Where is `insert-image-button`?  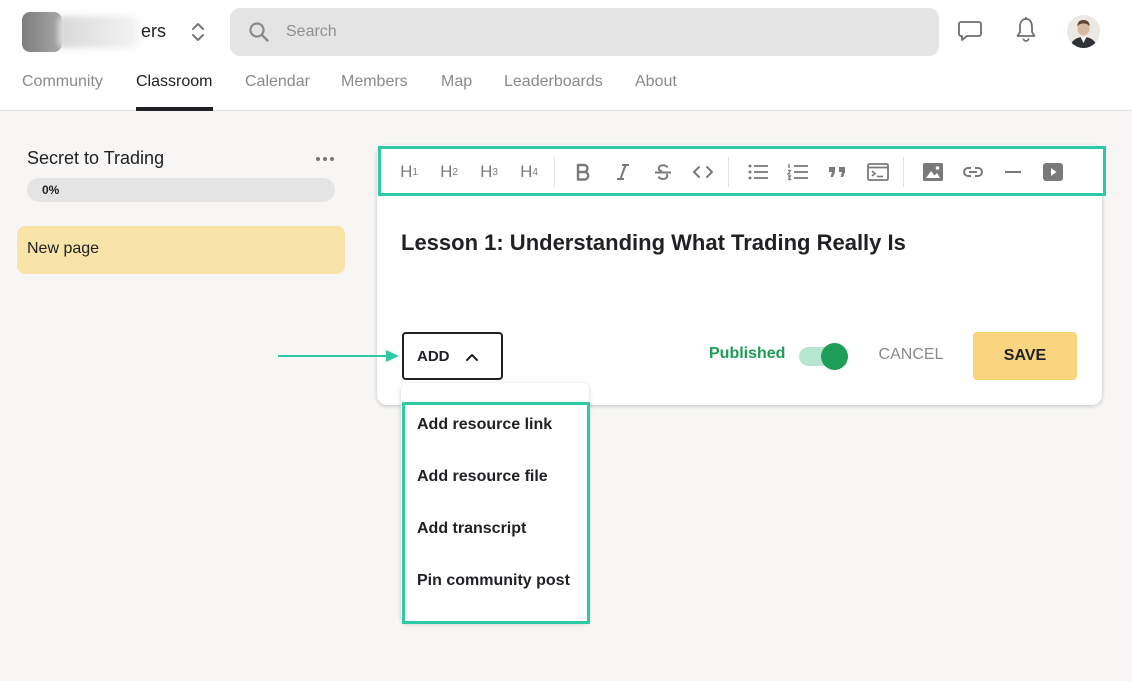 insert-image-button is located at coordinates (933, 172).